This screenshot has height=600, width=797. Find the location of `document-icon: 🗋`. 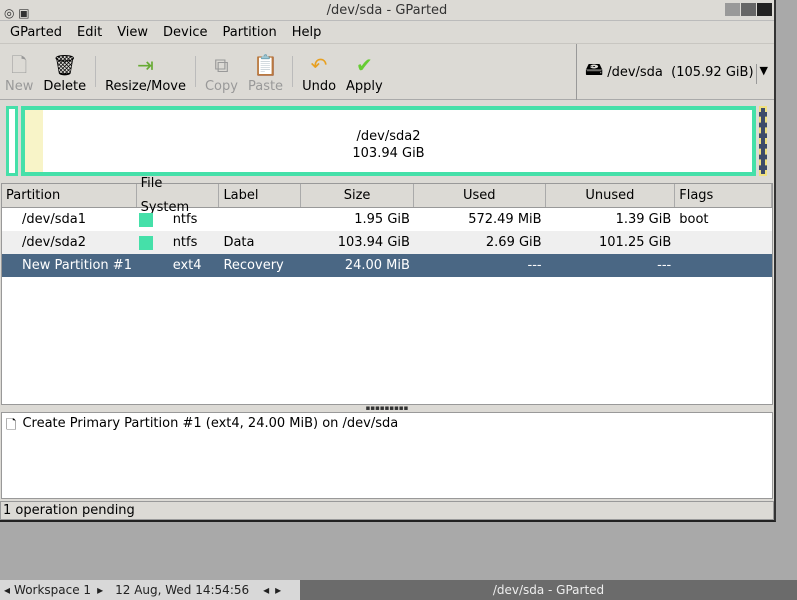

document-icon: 🗋 is located at coordinates (11, 425).